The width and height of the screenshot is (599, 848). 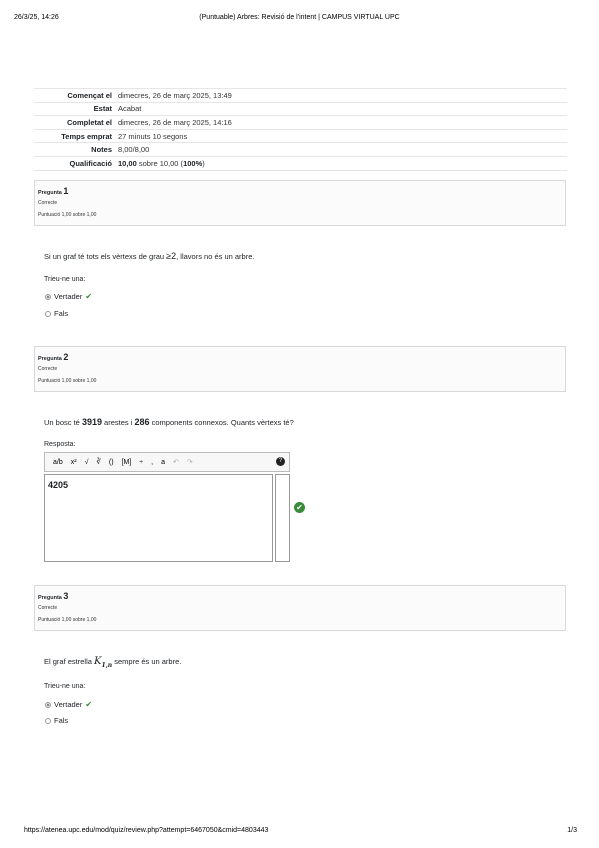 I want to click on qualification-end: ), so click(x=203, y=163).